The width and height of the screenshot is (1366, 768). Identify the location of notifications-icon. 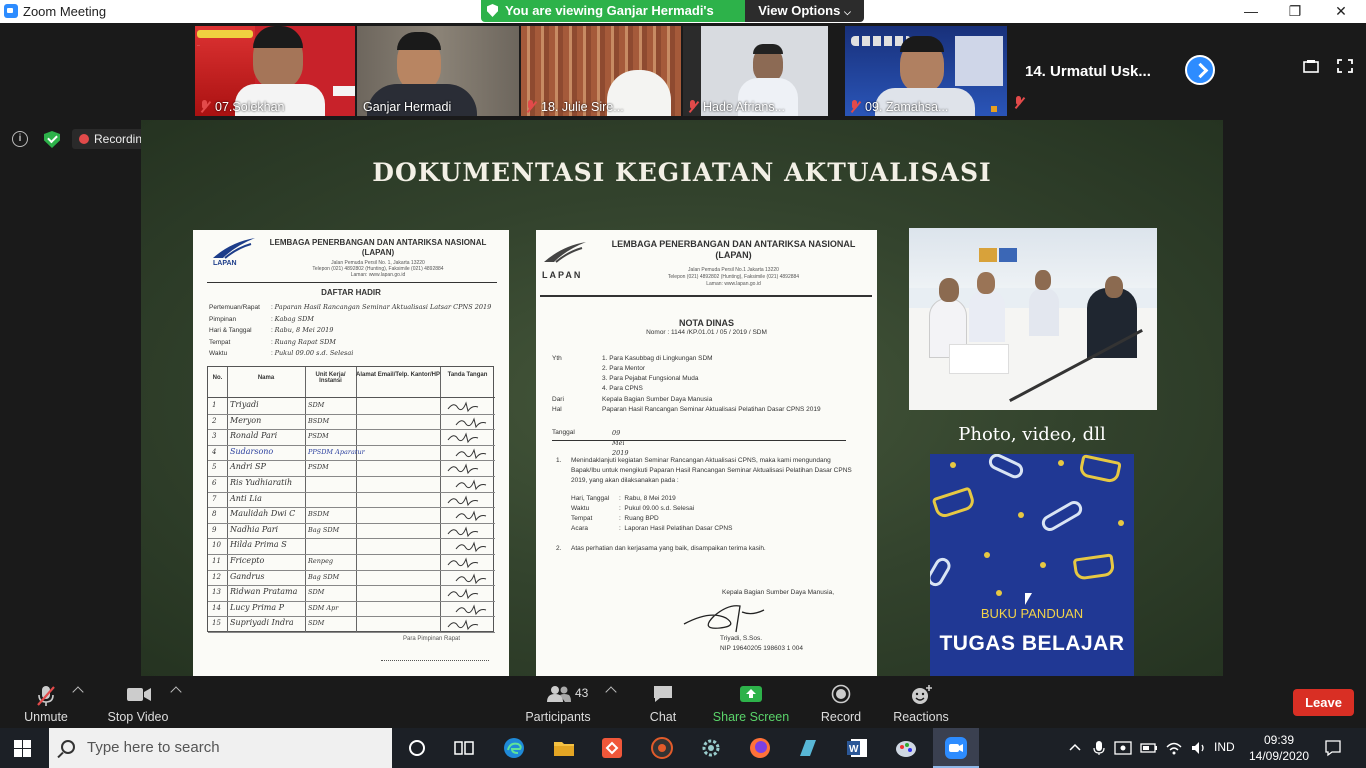
(1333, 749).